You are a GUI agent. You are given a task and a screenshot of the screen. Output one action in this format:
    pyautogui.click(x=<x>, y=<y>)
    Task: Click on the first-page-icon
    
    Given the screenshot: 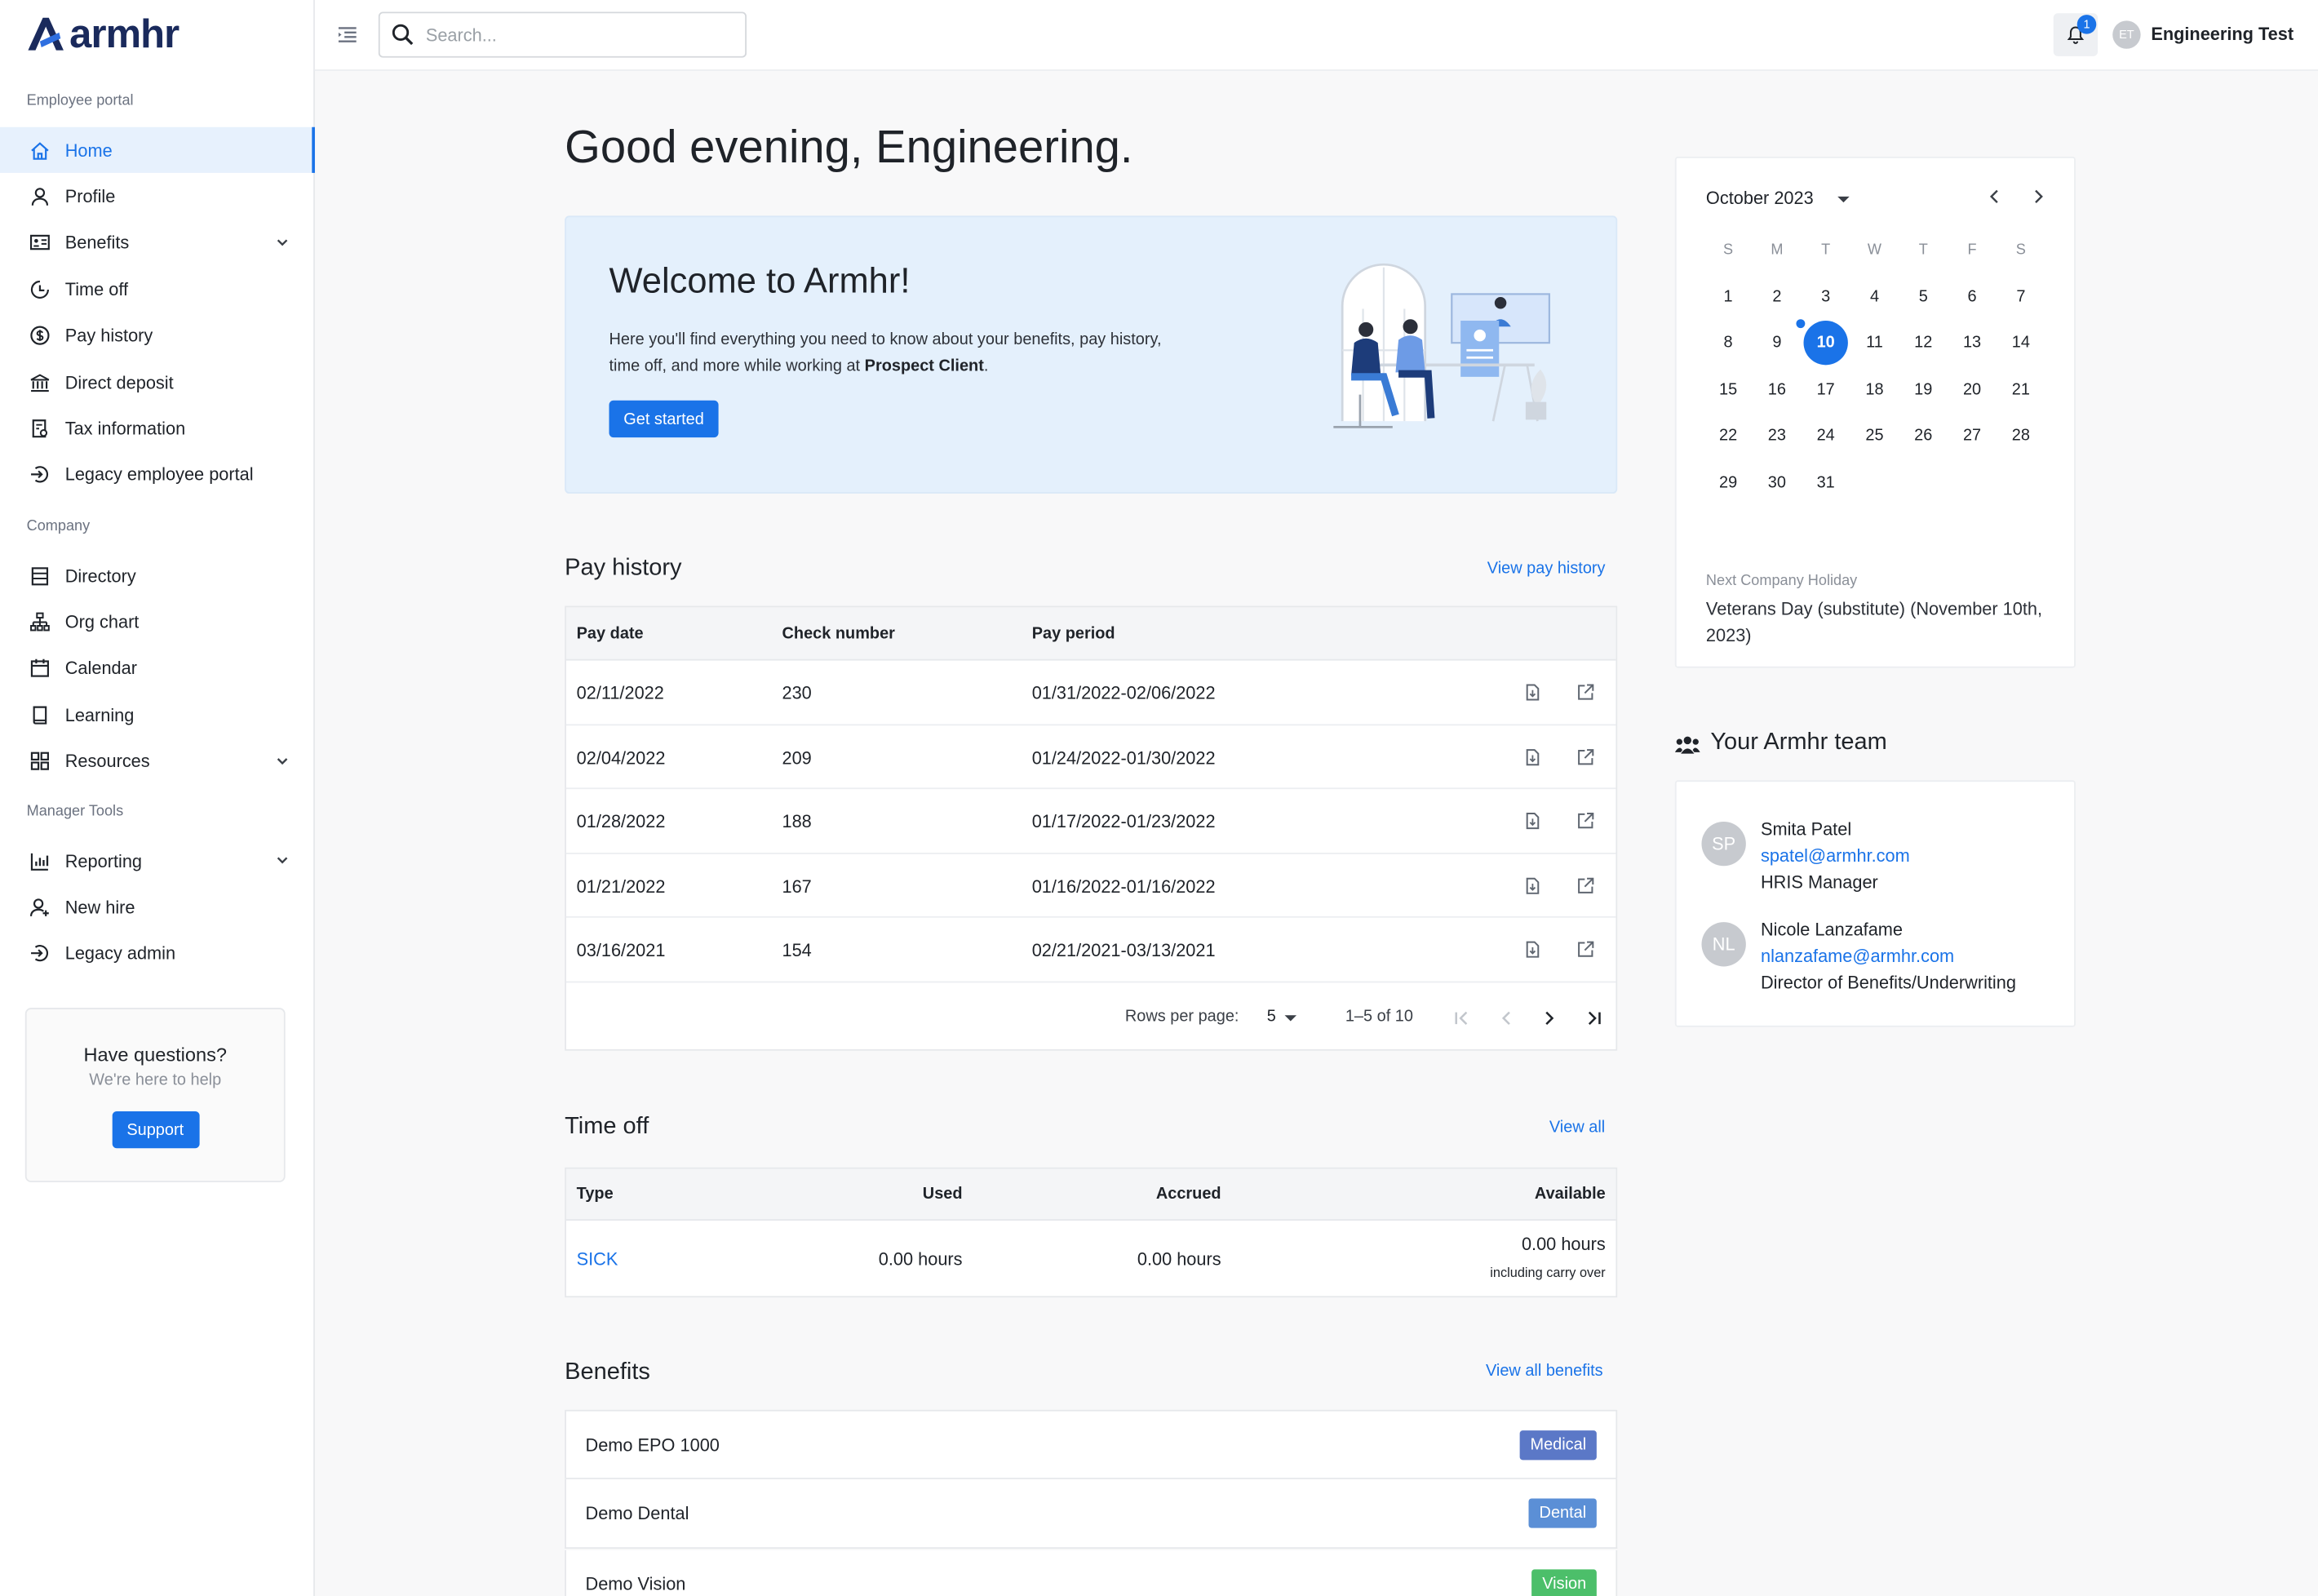 What is the action you would take?
    pyautogui.click(x=1462, y=1018)
    